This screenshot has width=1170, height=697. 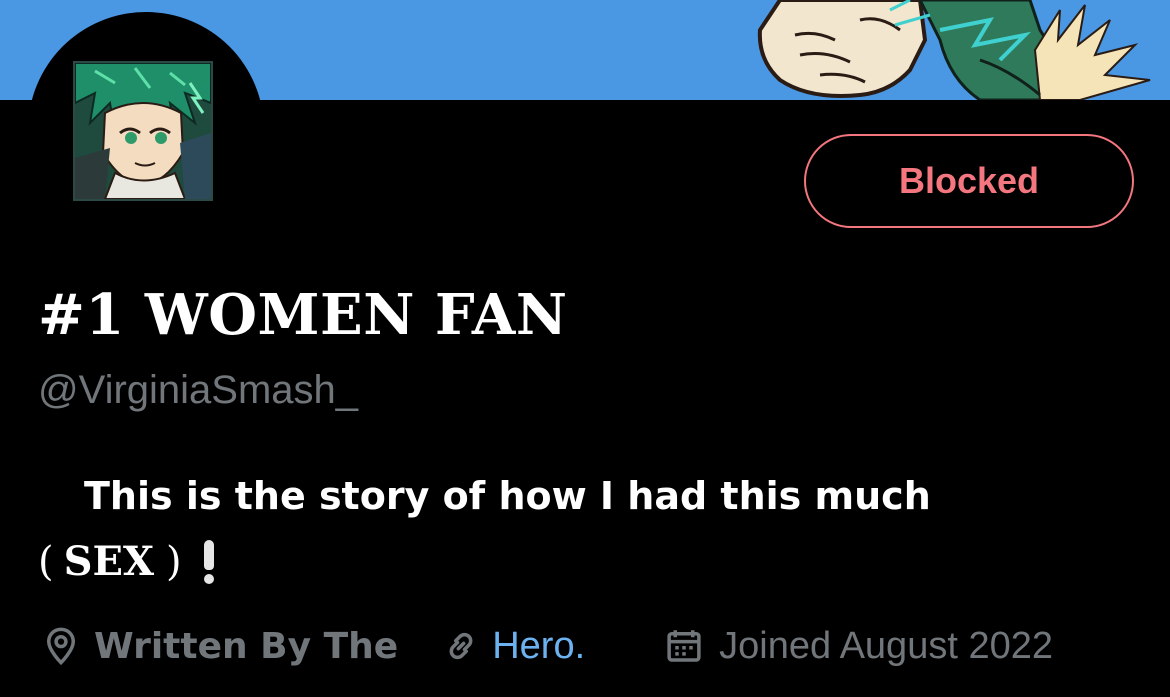 I want to click on profile-metadata: Written By The Hero. Joined August 2022, so click(x=546, y=646).